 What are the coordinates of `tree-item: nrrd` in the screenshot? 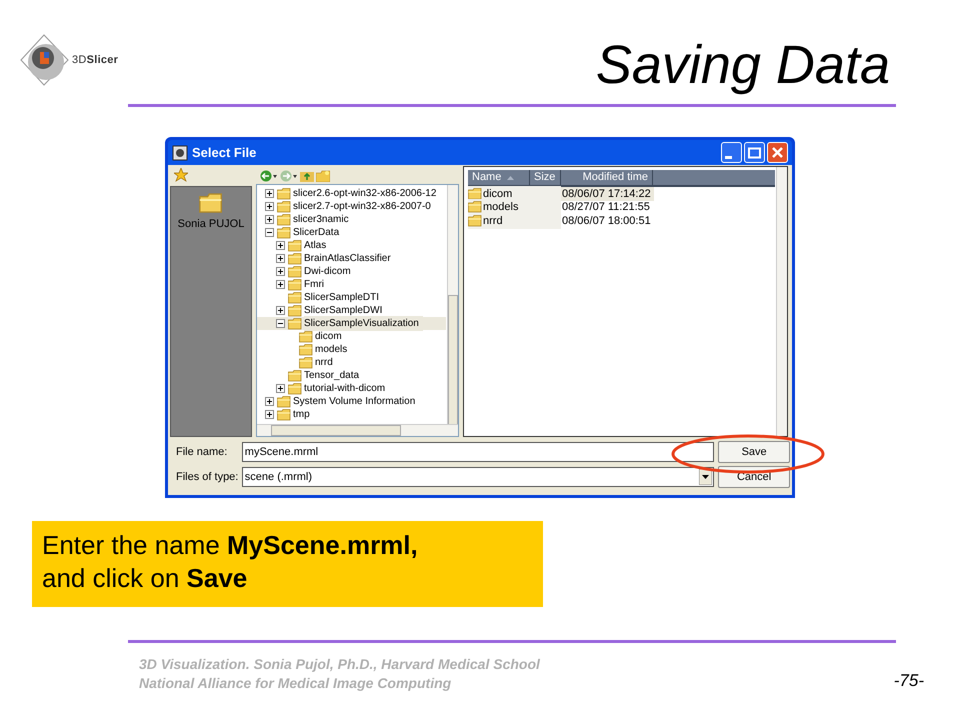 It's located at (324, 362).